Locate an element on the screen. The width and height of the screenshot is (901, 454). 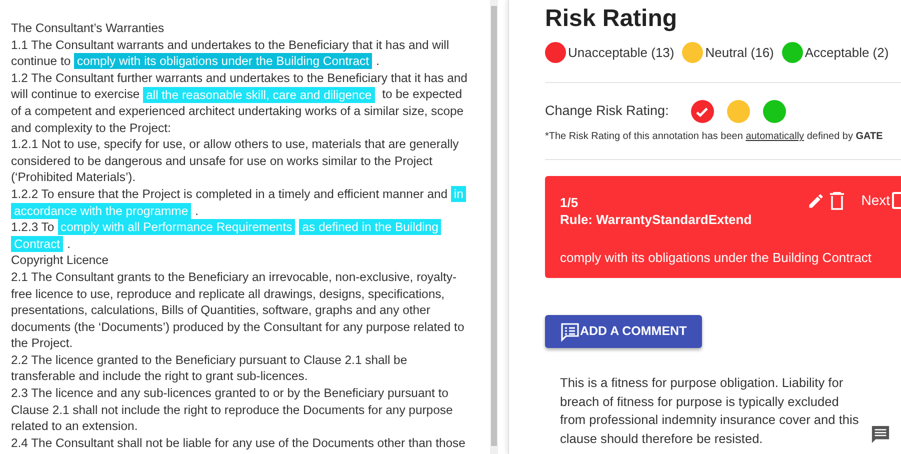
panel-title: Risk Rating is located at coordinates (611, 19).